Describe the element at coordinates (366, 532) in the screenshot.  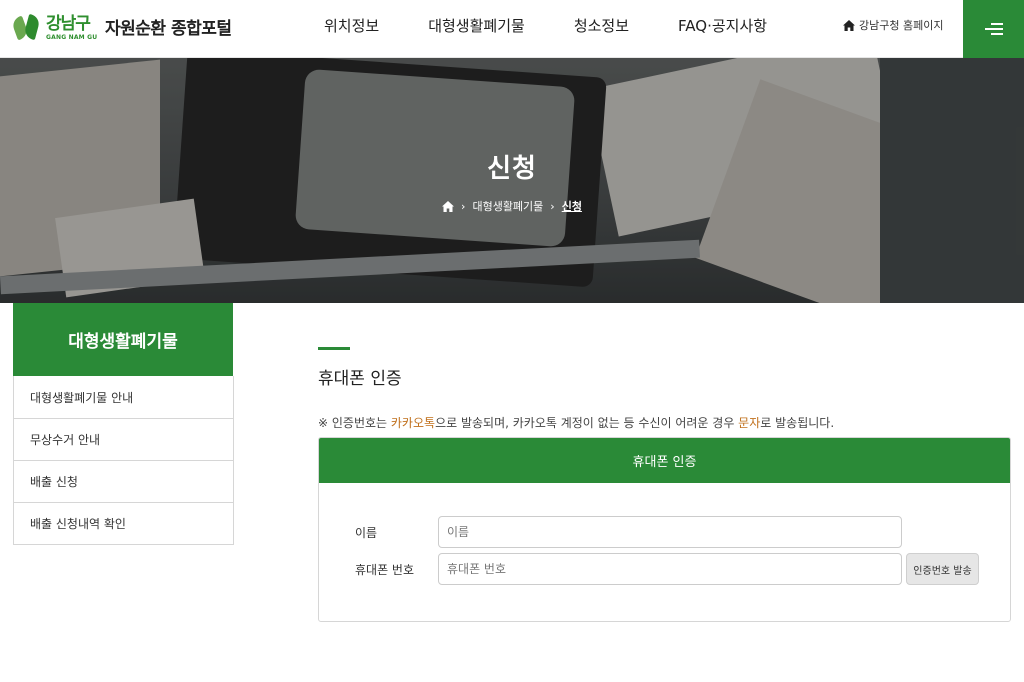
I see `name-label: 이름` at that location.